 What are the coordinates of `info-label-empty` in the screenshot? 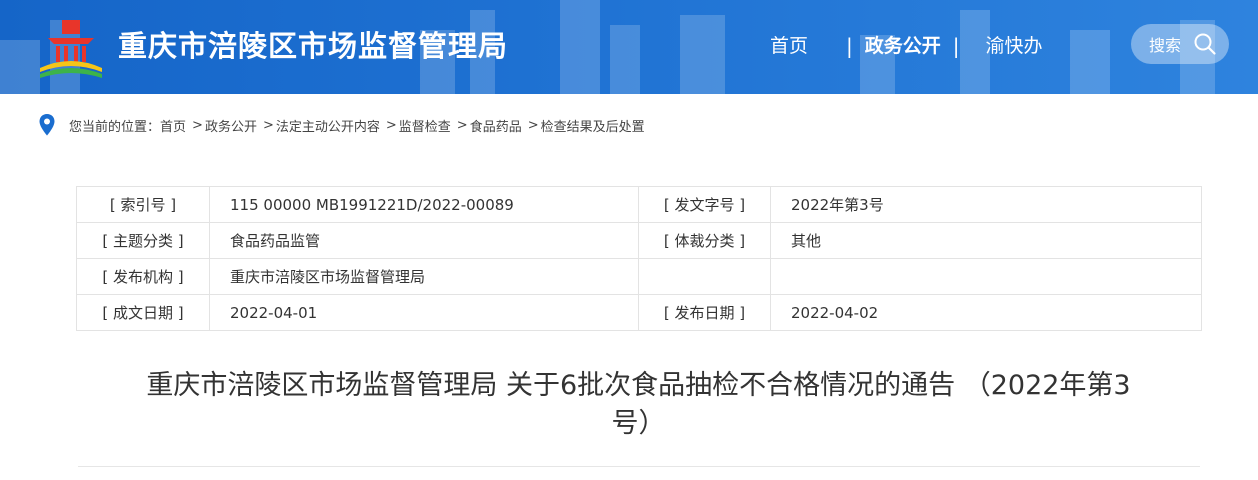 It's located at (704, 276).